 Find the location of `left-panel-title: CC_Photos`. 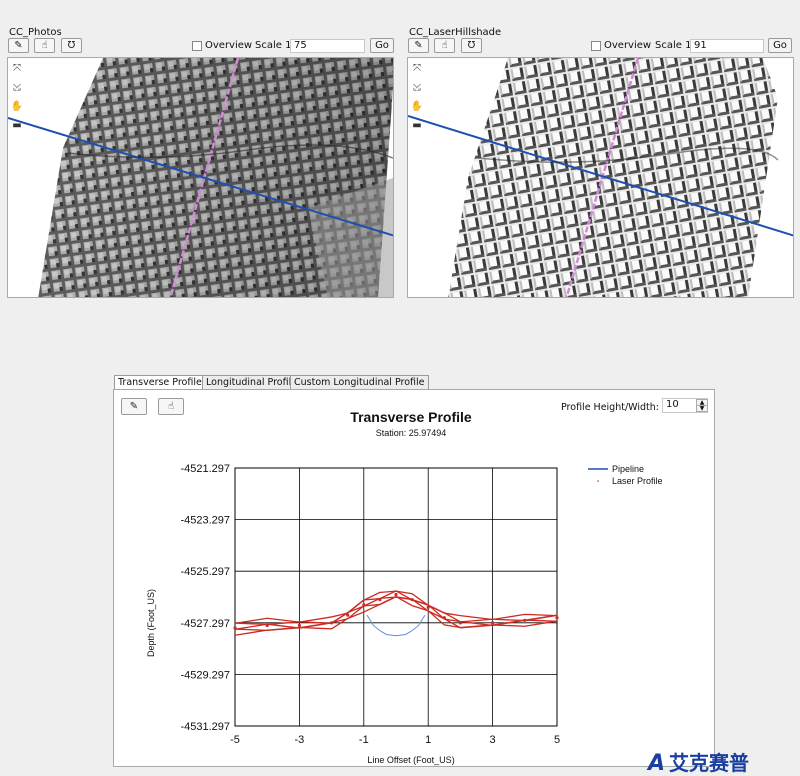

left-panel-title: CC_Photos is located at coordinates (35, 32).